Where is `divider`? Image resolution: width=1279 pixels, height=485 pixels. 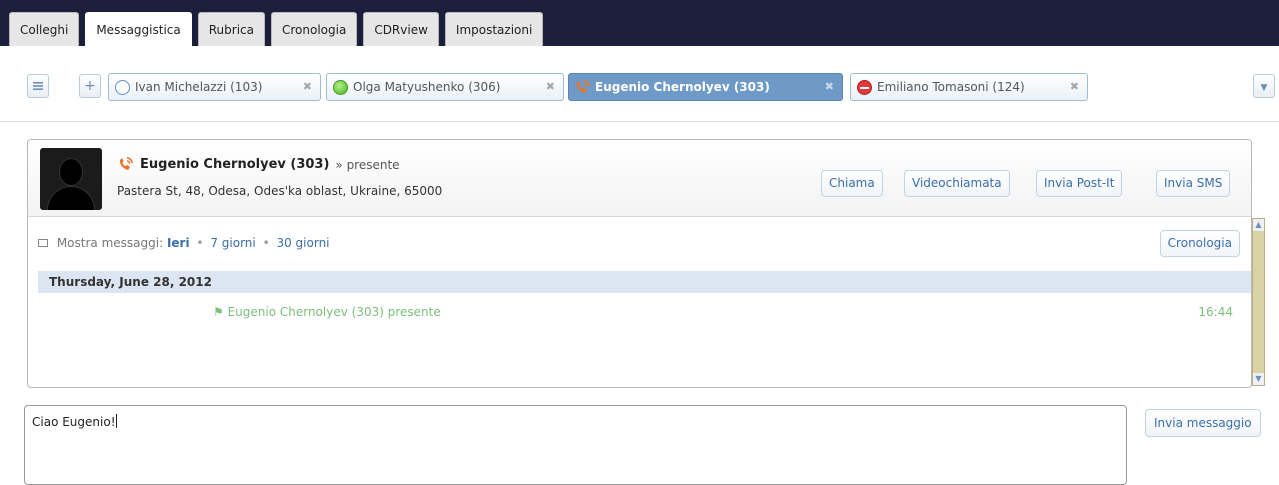
divider is located at coordinates (639, 121).